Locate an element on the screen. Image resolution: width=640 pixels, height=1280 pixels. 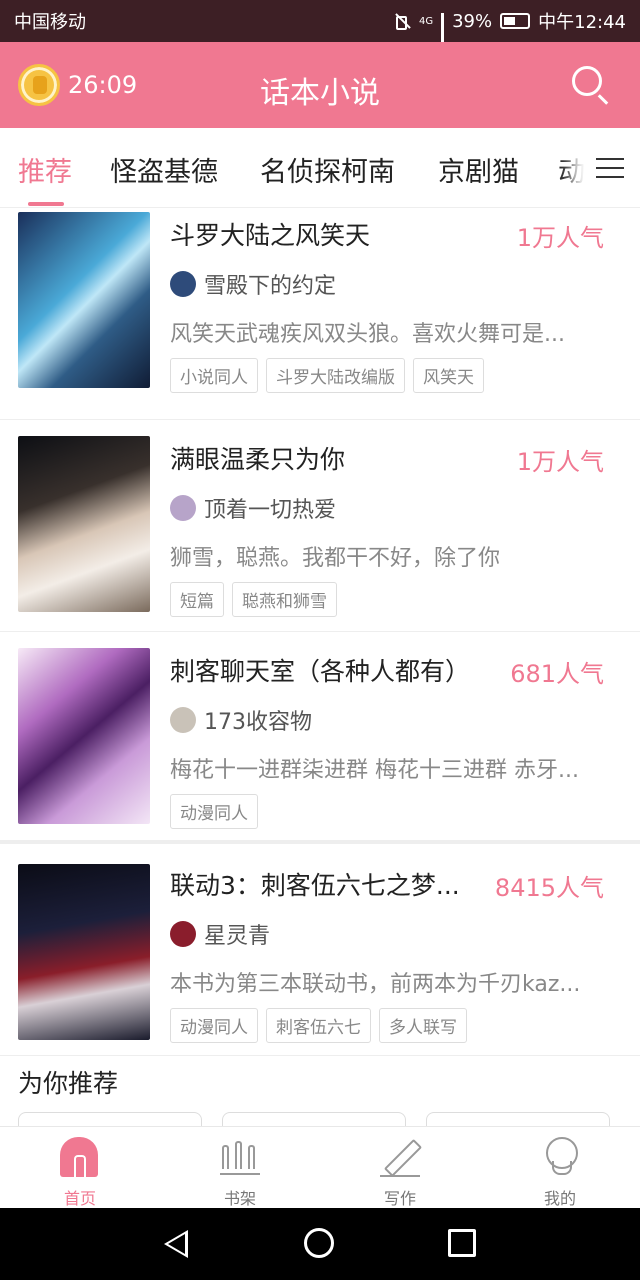
status-indicators: 4G 39% 中午12:44 is located at coordinates (509, 29).